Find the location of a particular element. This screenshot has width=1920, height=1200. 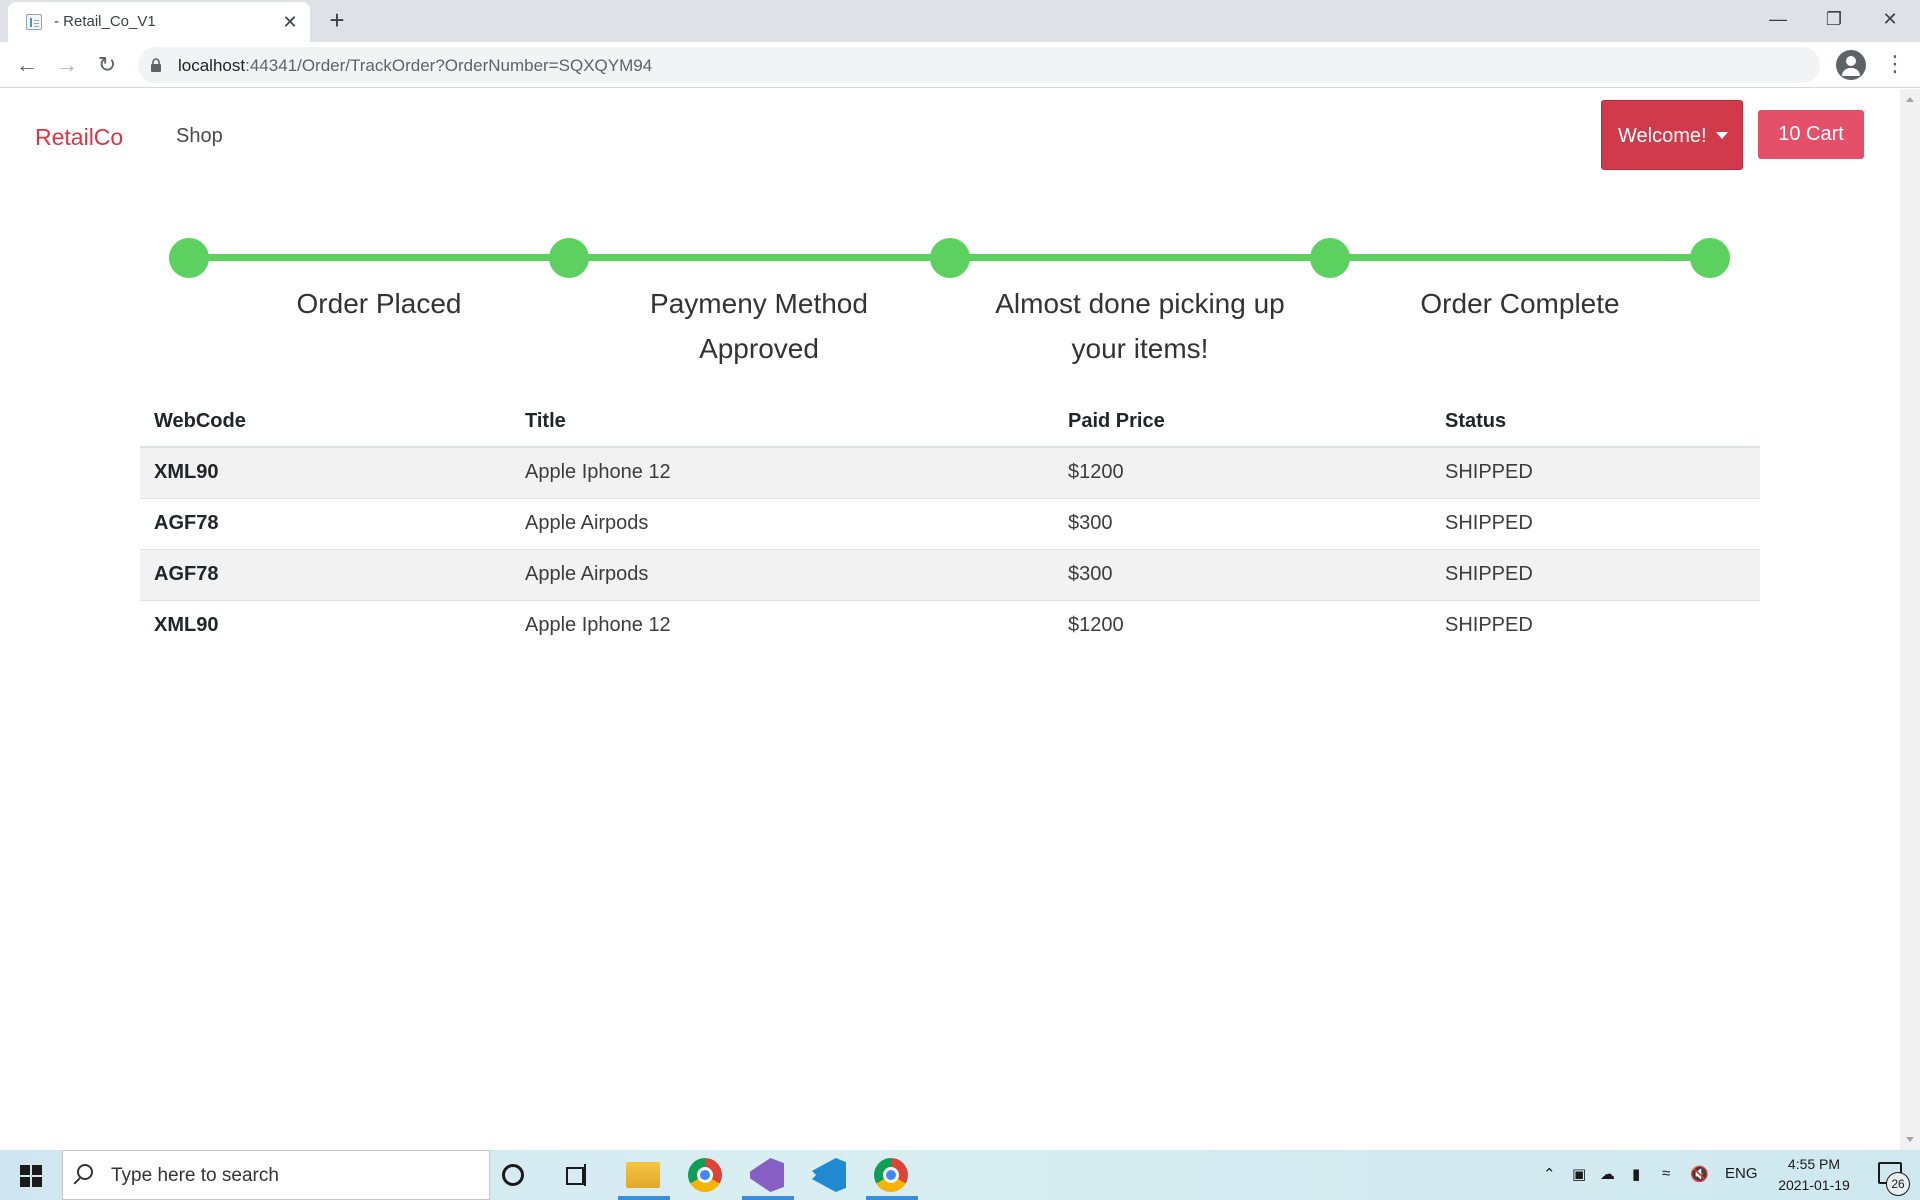

cart-button: 10 Cart is located at coordinates (1811, 134).